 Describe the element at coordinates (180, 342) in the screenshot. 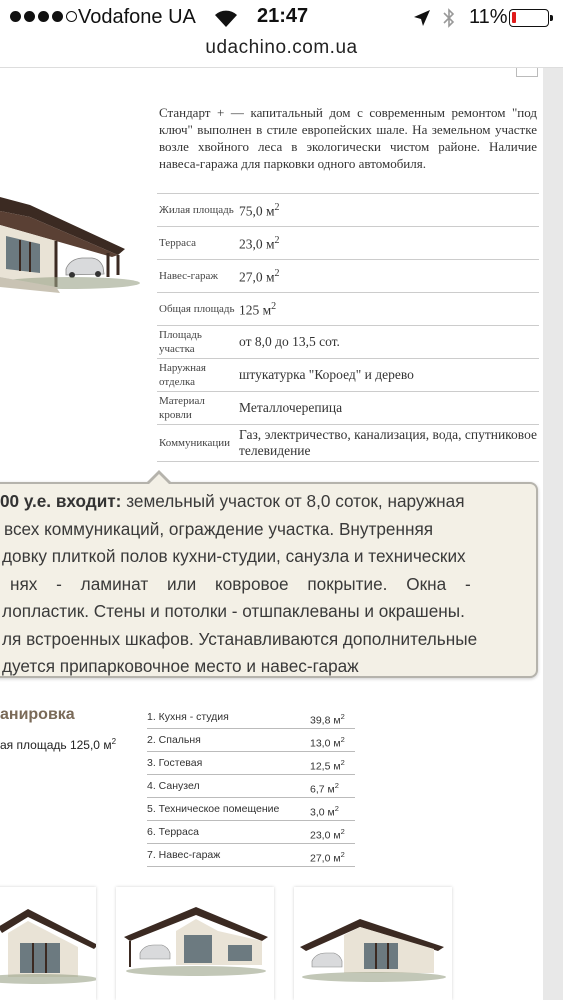

I see `spec-label: Площадь участка` at that location.